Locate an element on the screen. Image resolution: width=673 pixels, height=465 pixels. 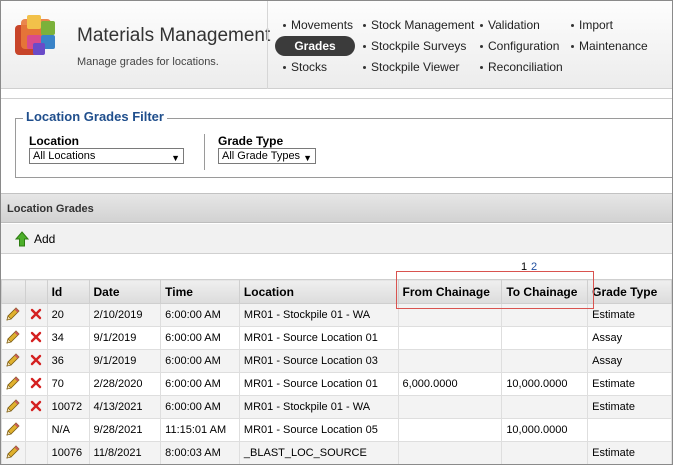
cell-date: 9/1/2019 is located at coordinates (125, 338).